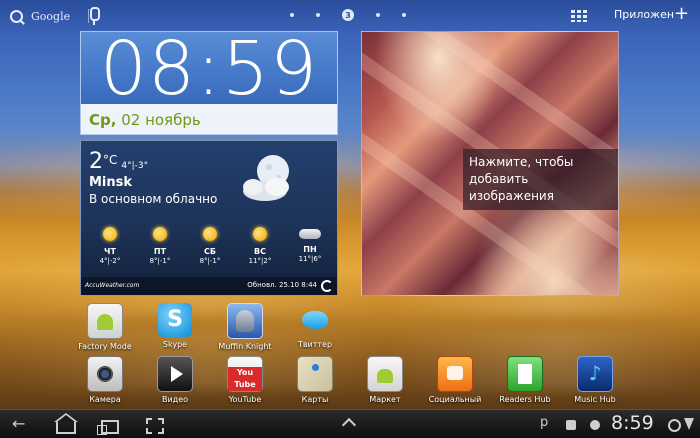 The height and width of the screenshot is (438, 700). Describe the element at coordinates (266, 178) in the screenshot. I see `moon-cloud-icon` at that location.